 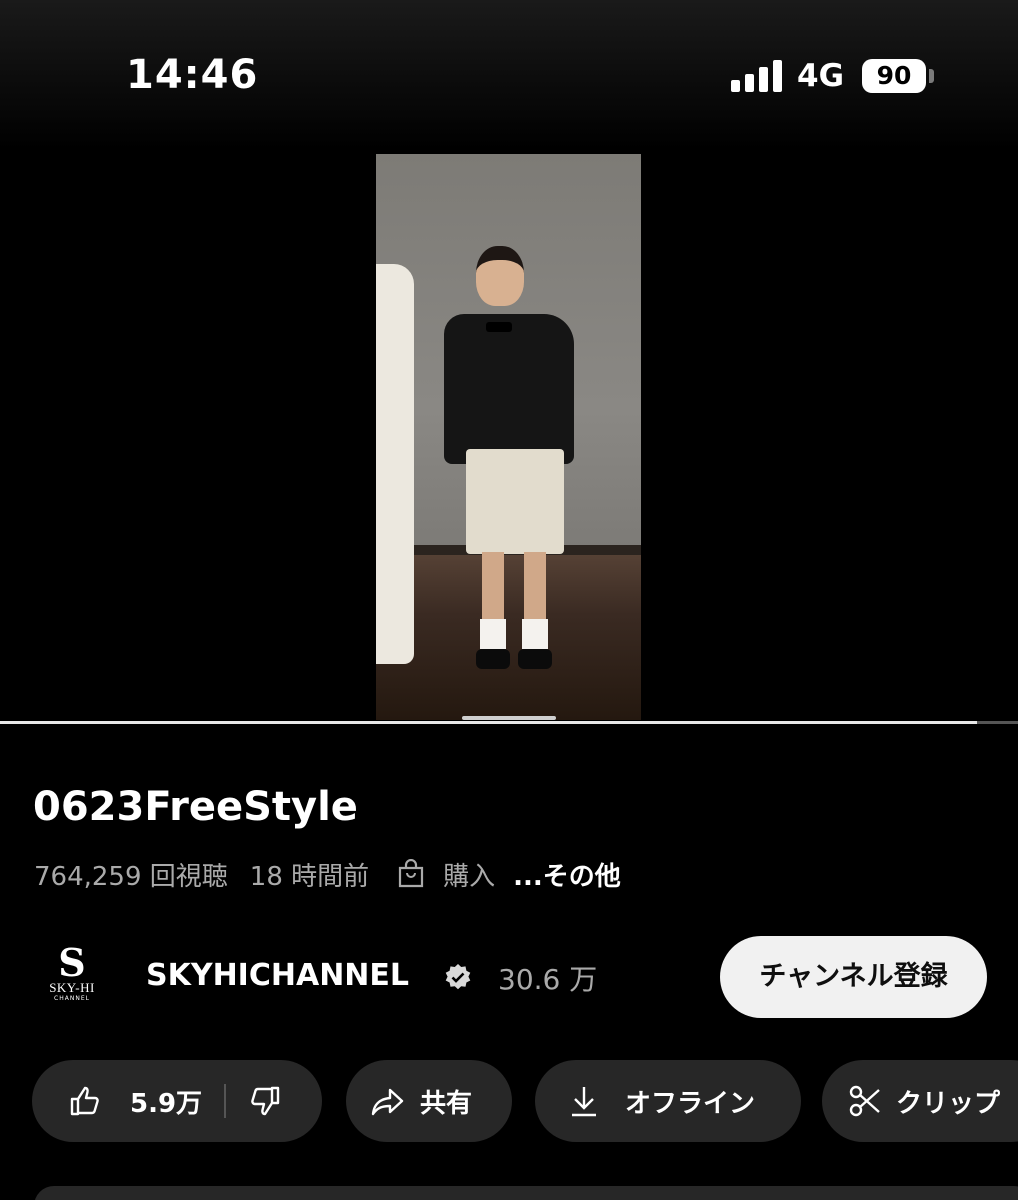 I want to click on like-dislike-chip: 5.9万, so click(x=177, y=1101).